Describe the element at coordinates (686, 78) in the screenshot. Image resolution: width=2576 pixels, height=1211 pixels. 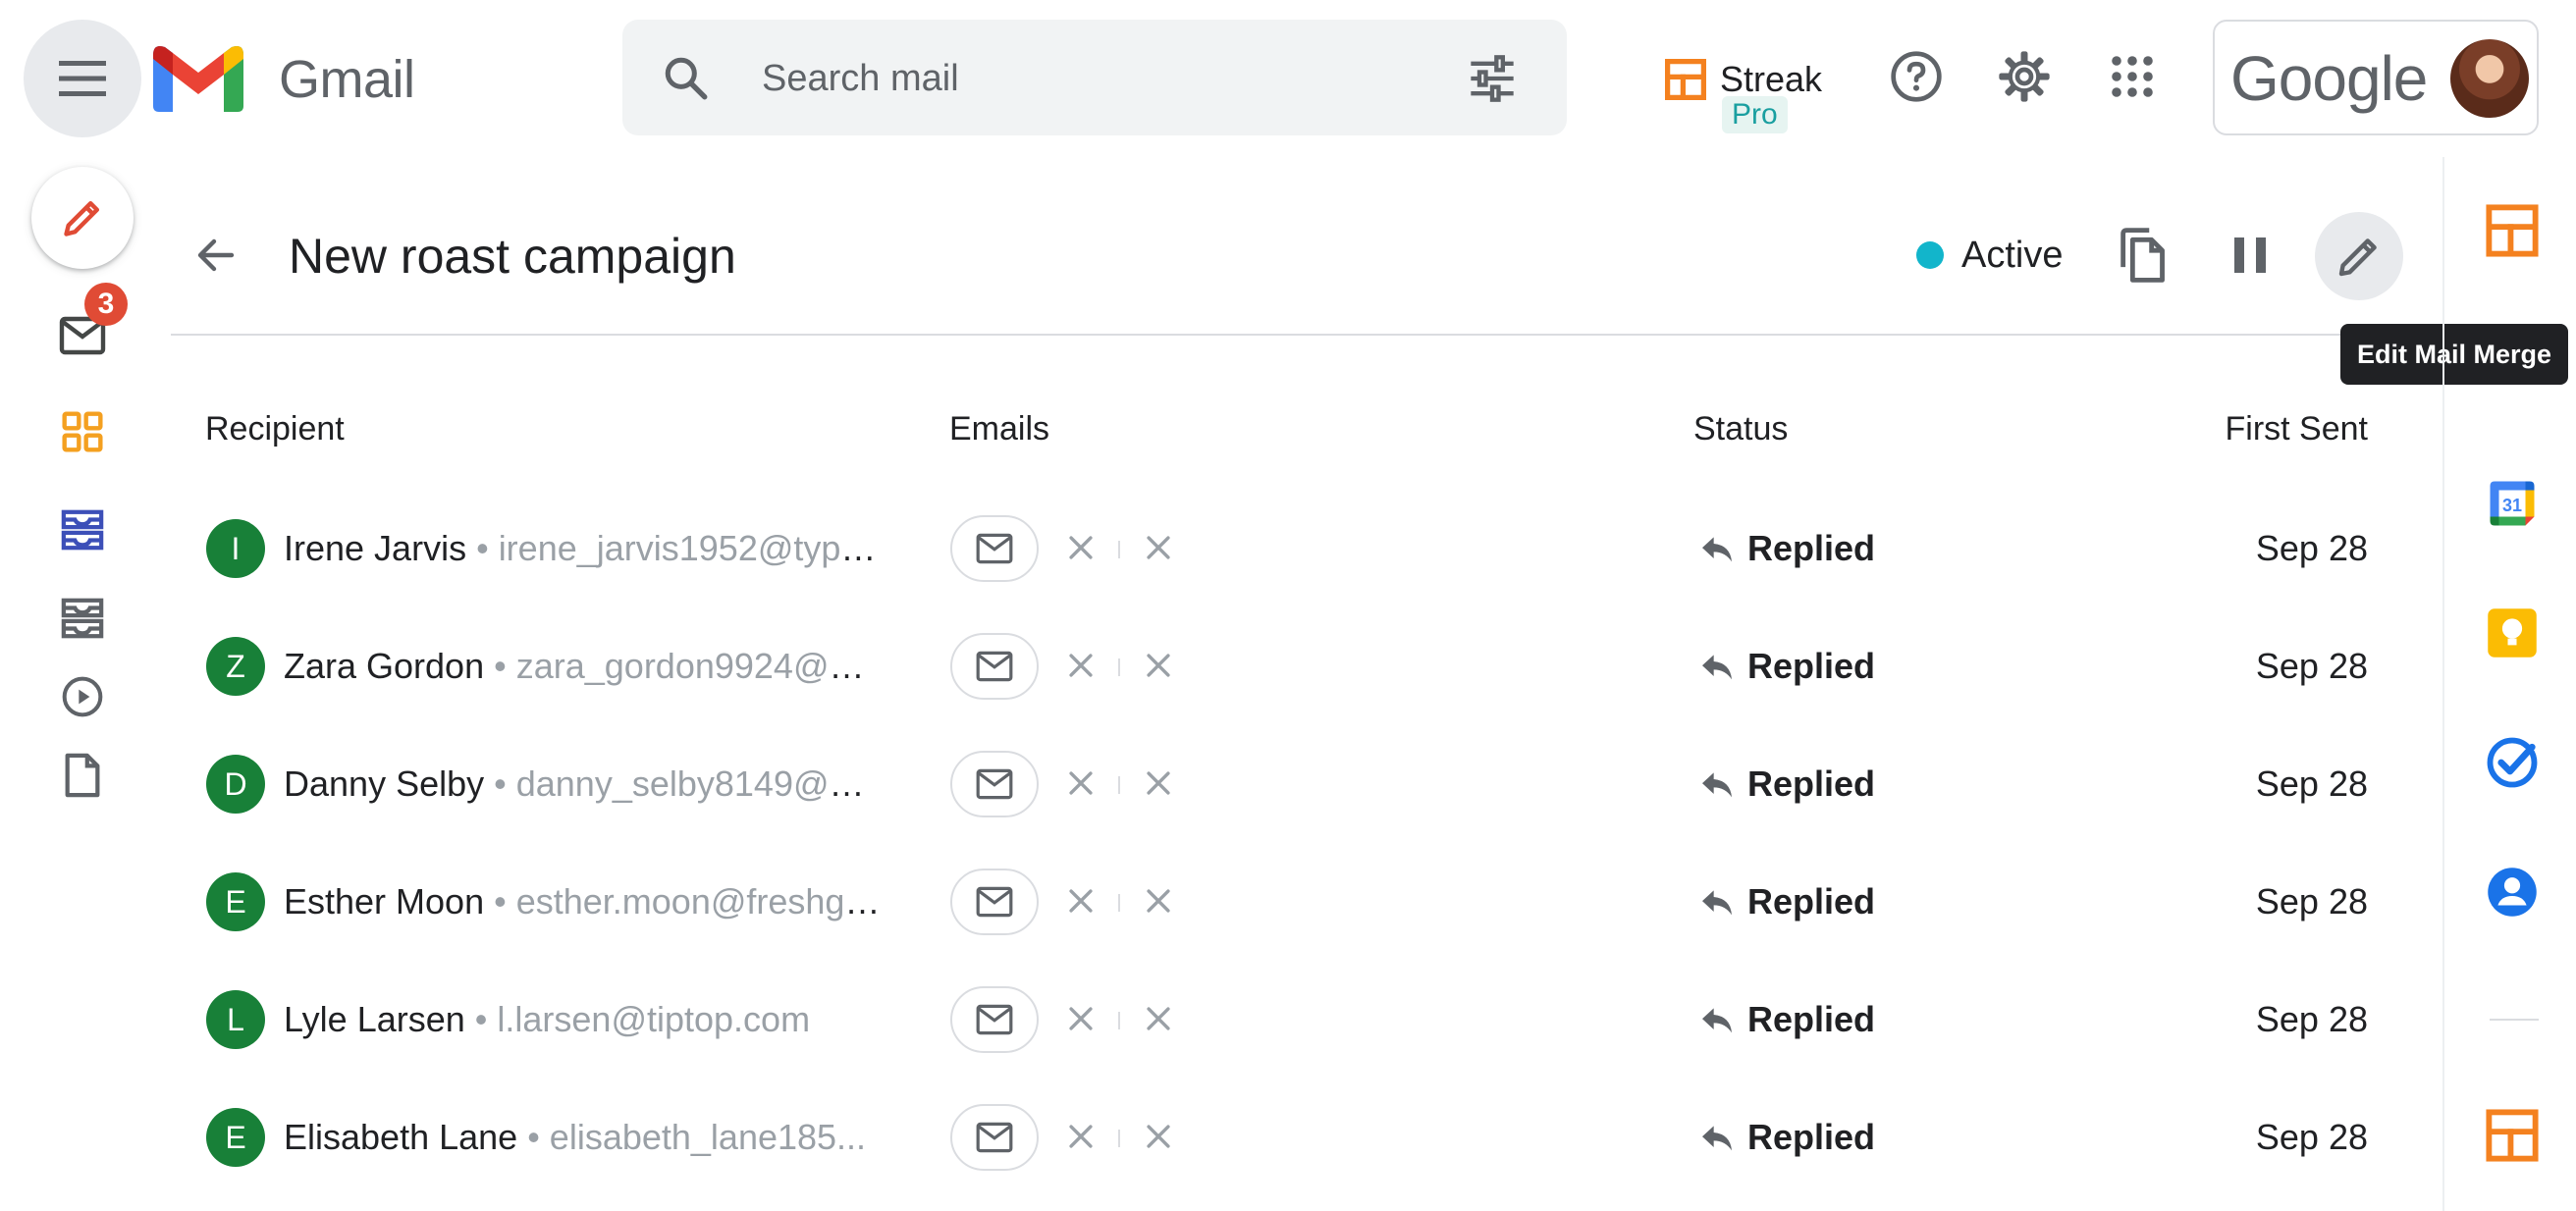
I see `search-icon` at that location.